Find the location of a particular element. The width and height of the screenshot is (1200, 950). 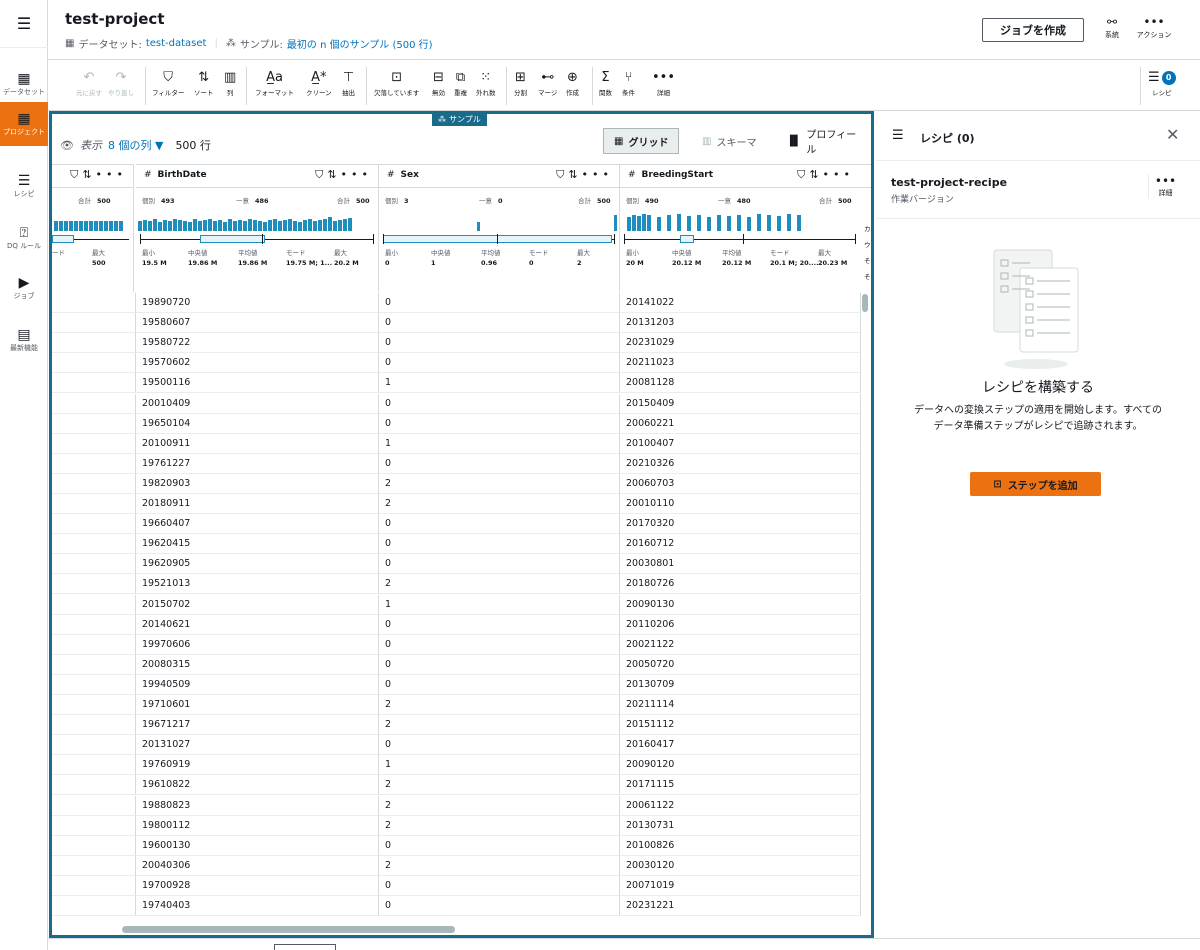

table-cell: 20211114 is located at coordinates (740, 705).